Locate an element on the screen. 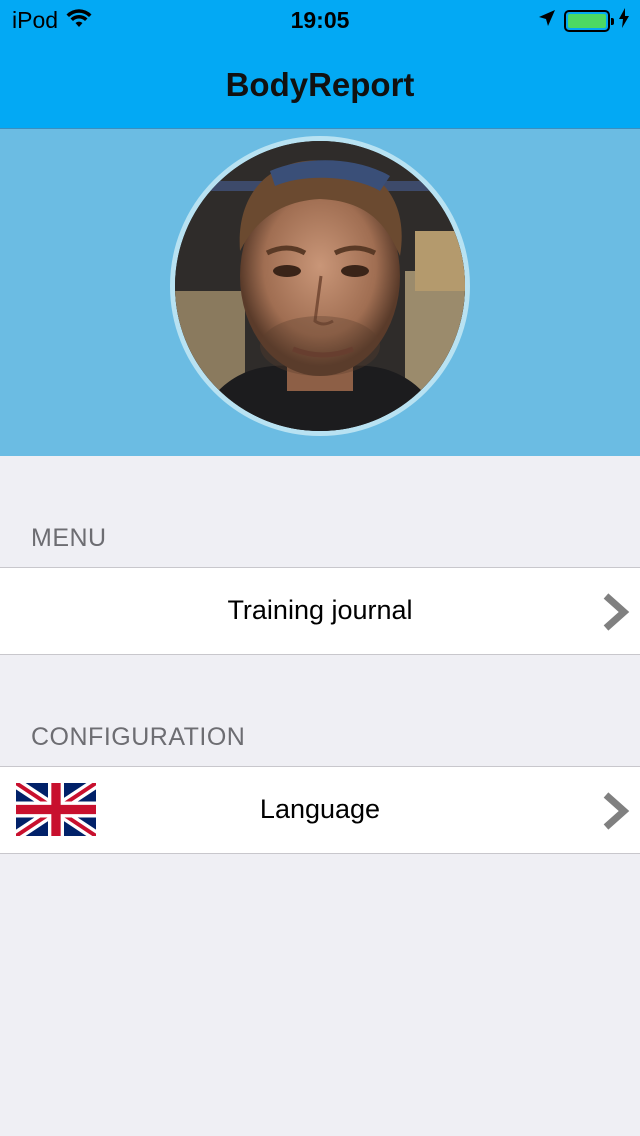 This screenshot has width=640, height=1136. config-item-label: Language is located at coordinates (320, 809).